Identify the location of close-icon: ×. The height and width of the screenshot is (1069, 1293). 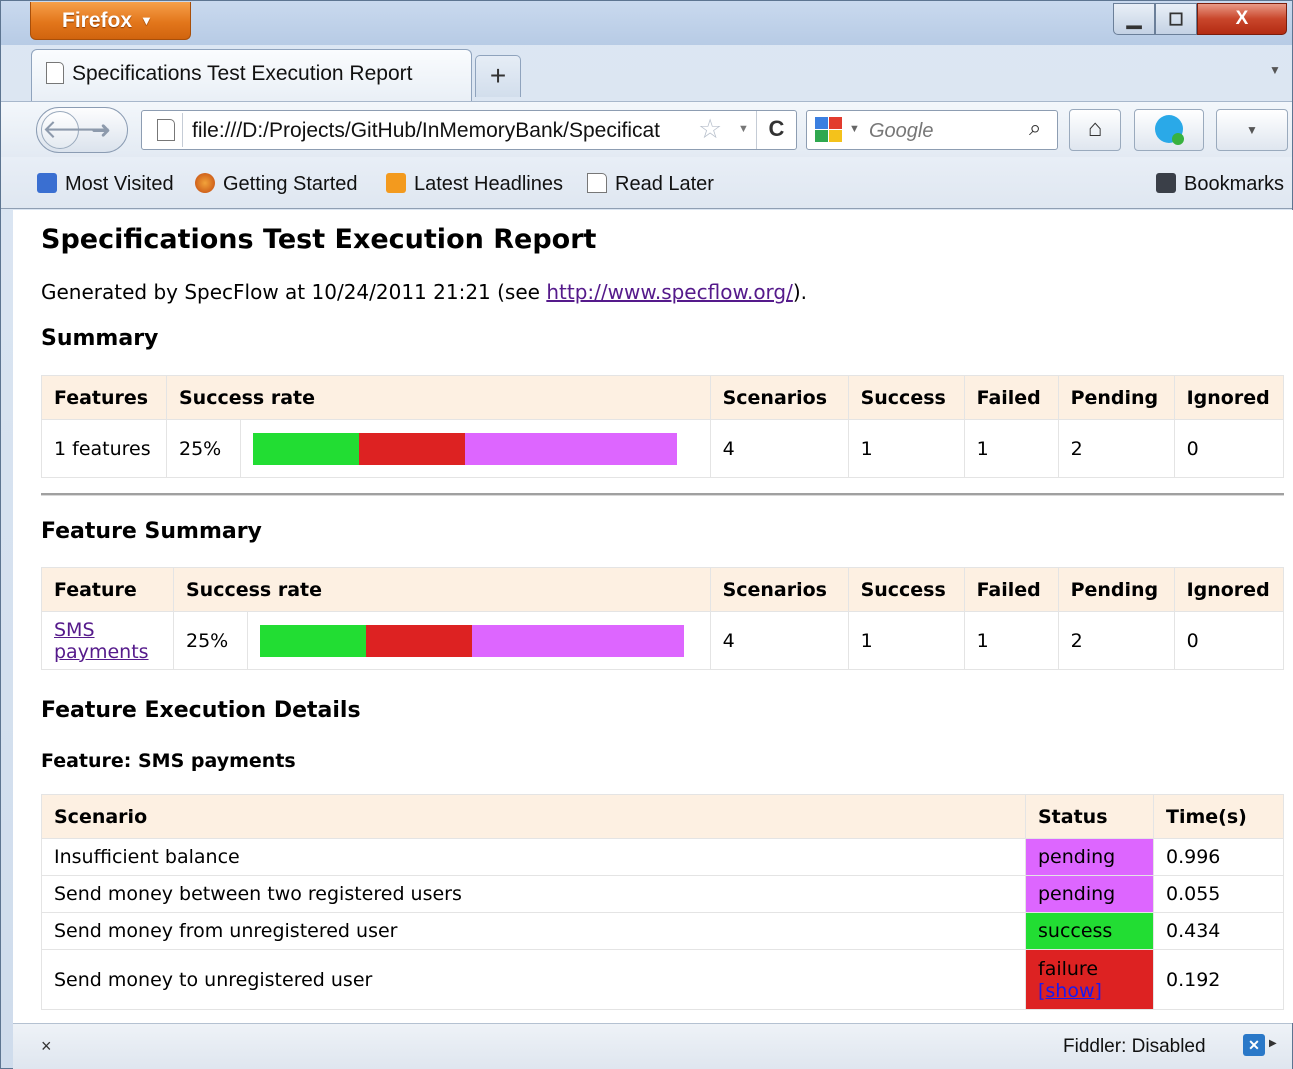
(46, 1046).